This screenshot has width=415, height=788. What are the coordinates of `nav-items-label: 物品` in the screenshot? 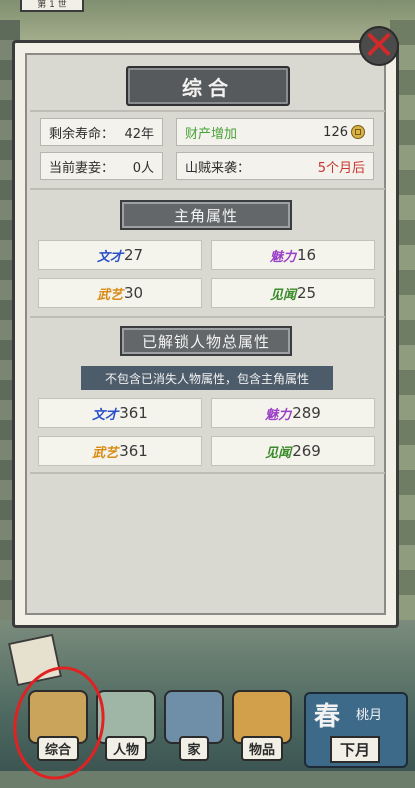 It's located at (261, 748).